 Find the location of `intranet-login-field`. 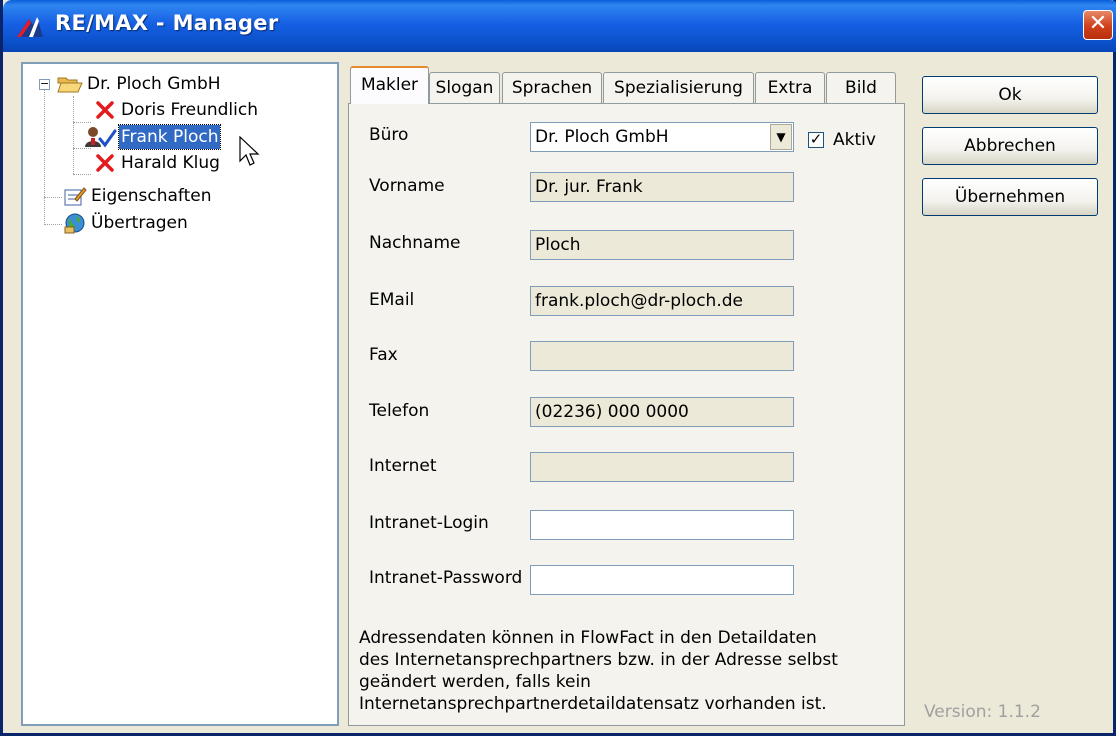

intranet-login-field is located at coordinates (662, 525).